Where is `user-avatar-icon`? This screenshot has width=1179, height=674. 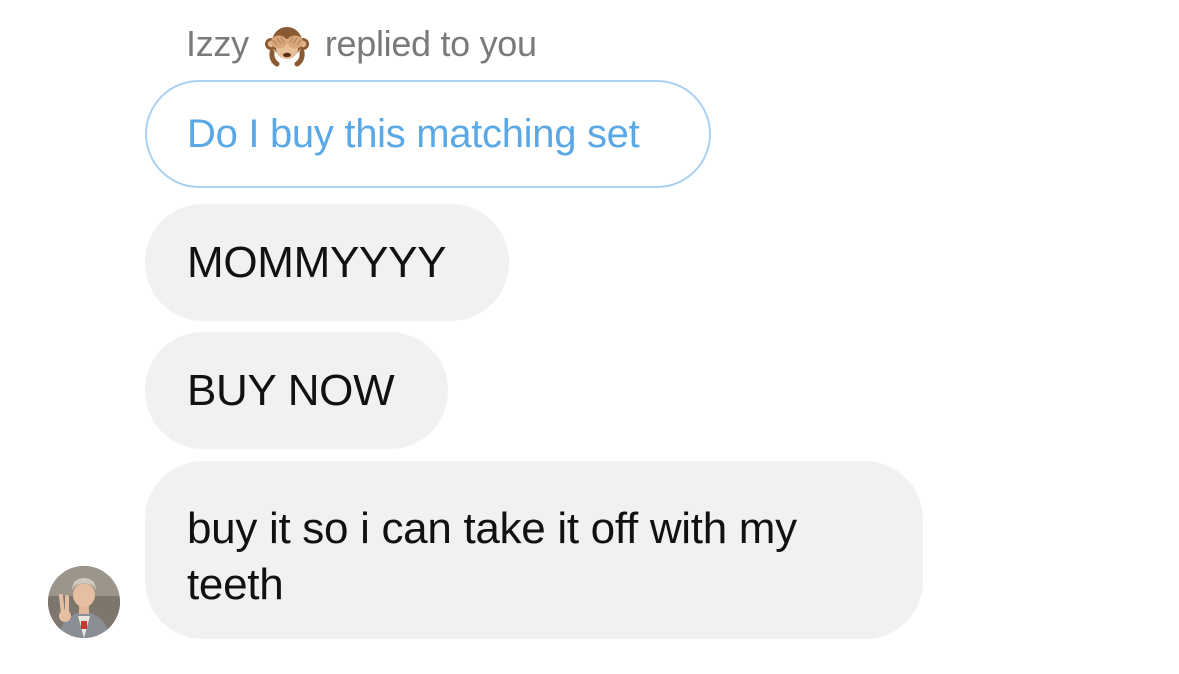 user-avatar-icon is located at coordinates (84, 602).